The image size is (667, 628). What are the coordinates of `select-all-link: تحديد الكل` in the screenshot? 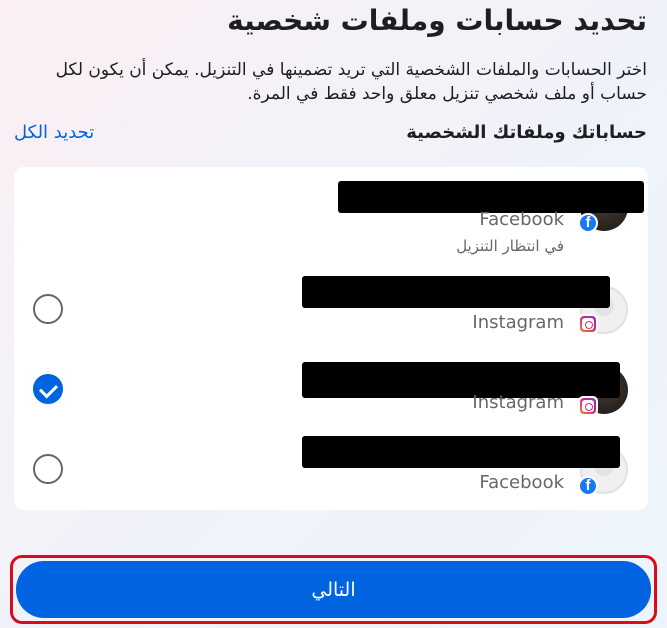 It's located at (54, 132).